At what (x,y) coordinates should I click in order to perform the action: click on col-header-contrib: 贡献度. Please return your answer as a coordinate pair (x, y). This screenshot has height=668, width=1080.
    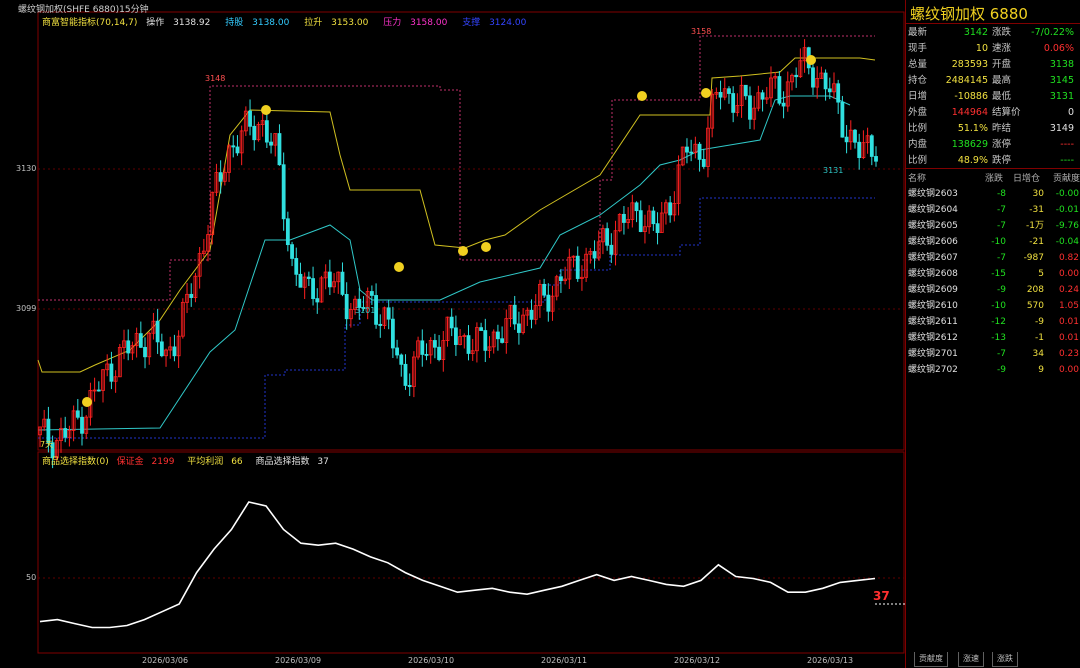
    Looking at the image, I should click on (1066, 179).